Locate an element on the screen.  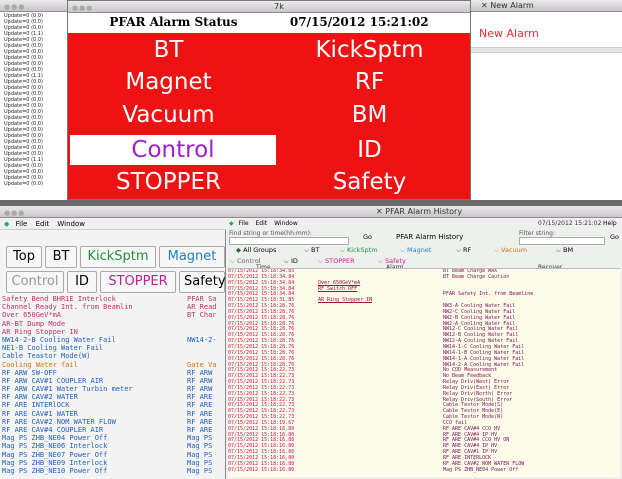
list-item-text: Safety Bend BHR1E Interlock is located at coordinates (59, 299).